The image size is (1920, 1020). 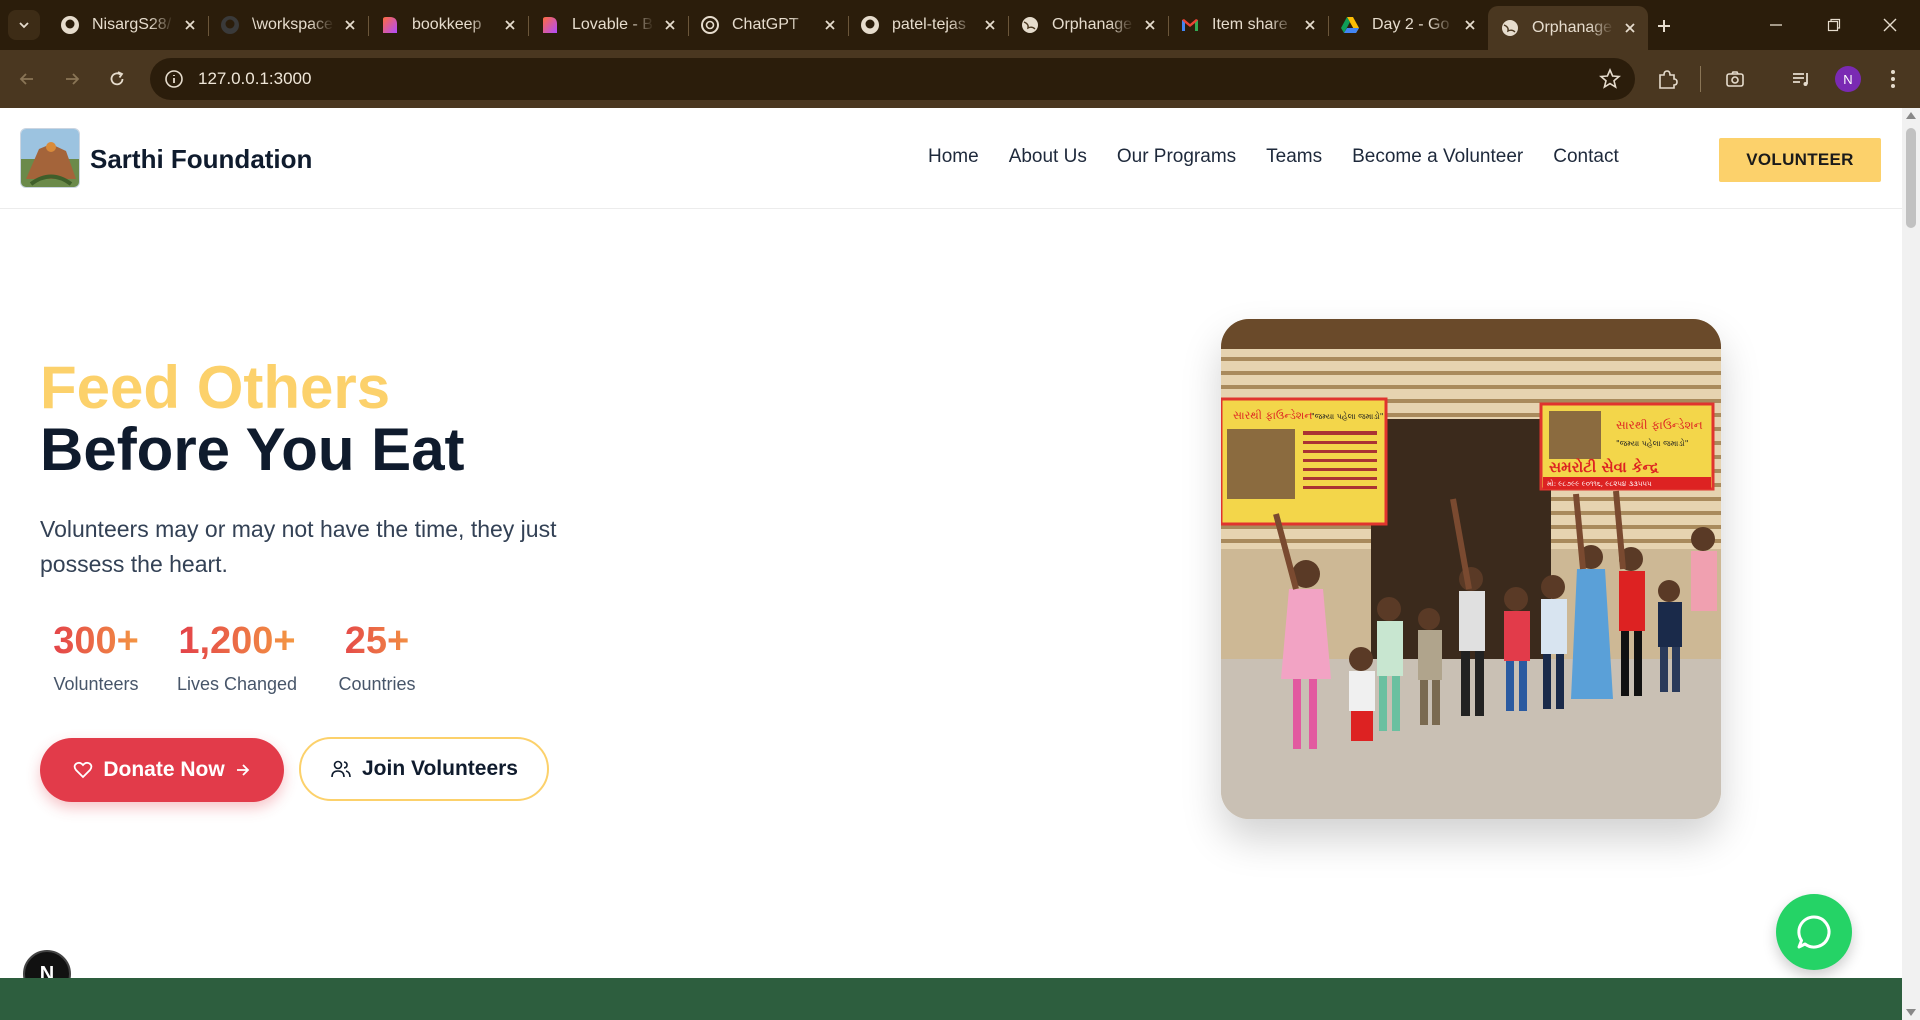 What do you see at coordinates (710, 25) in the screenshot?
I see `chatgpt-icon` at bounding box center [710, 25].